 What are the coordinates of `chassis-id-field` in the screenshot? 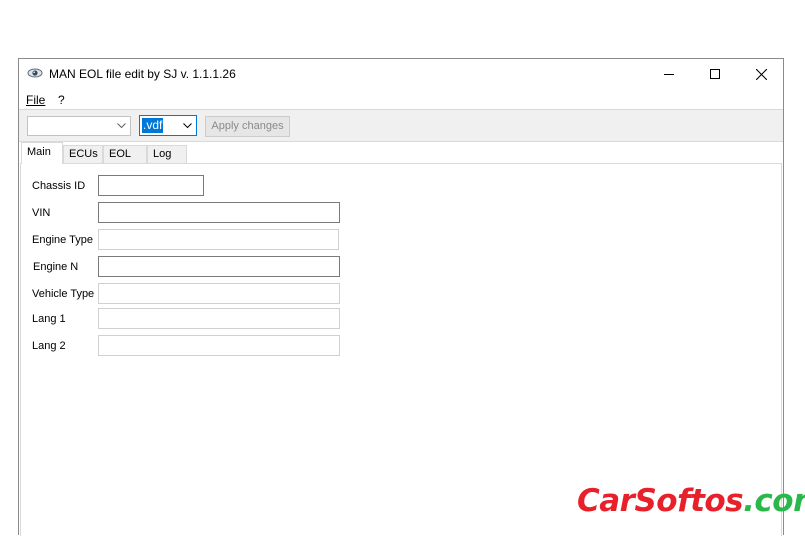 It's located at (151, 185).